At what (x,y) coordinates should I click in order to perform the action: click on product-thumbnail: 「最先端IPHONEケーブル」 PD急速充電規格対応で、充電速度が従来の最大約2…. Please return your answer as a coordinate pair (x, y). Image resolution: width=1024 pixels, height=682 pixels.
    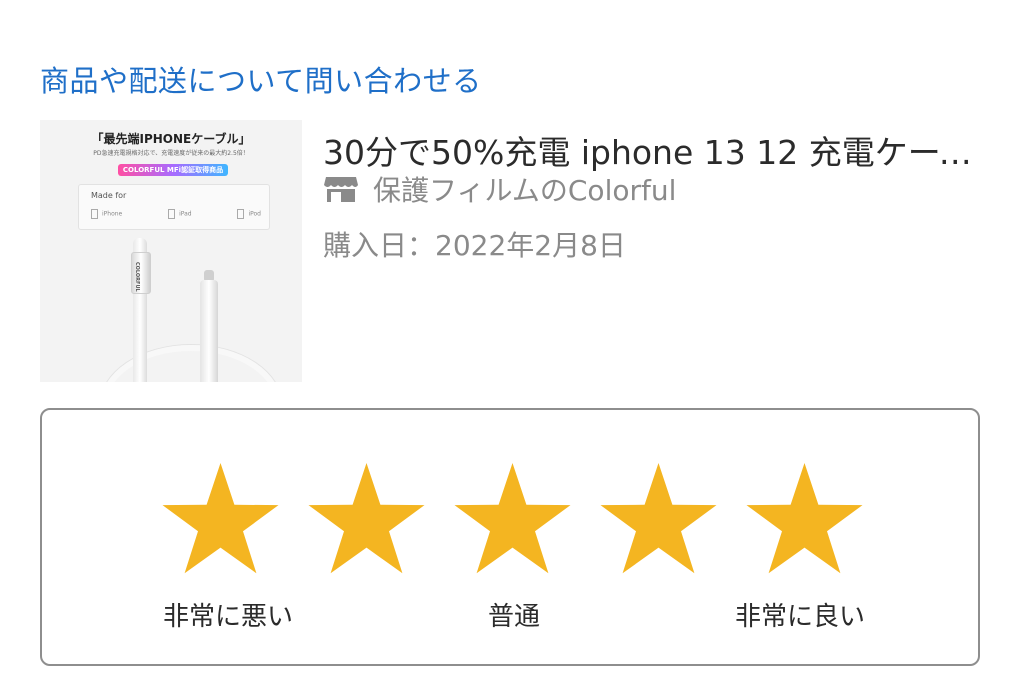
    Looking at the image, I should click on (171, 251).